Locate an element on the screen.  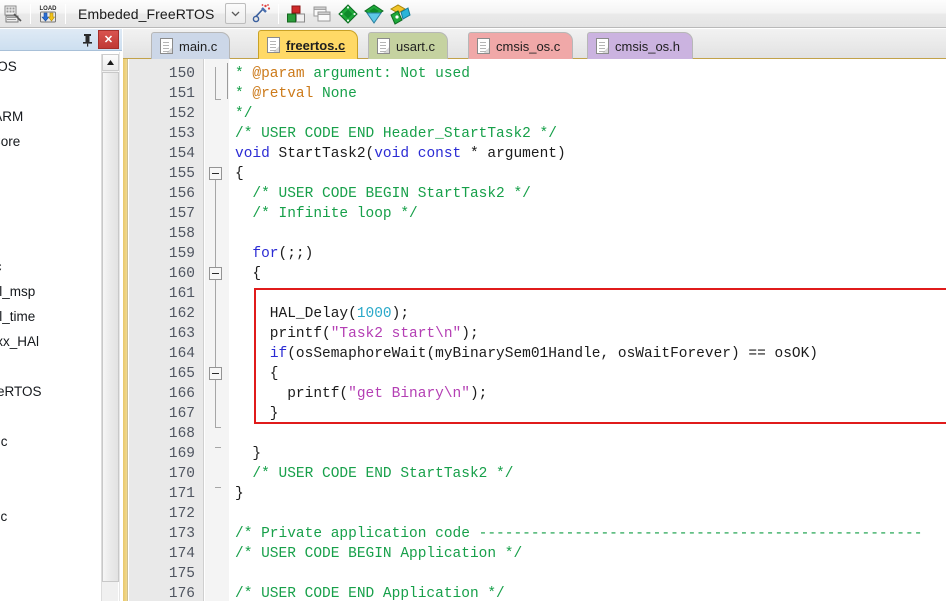
line-number: 164 is located at coordinates (181, 354).